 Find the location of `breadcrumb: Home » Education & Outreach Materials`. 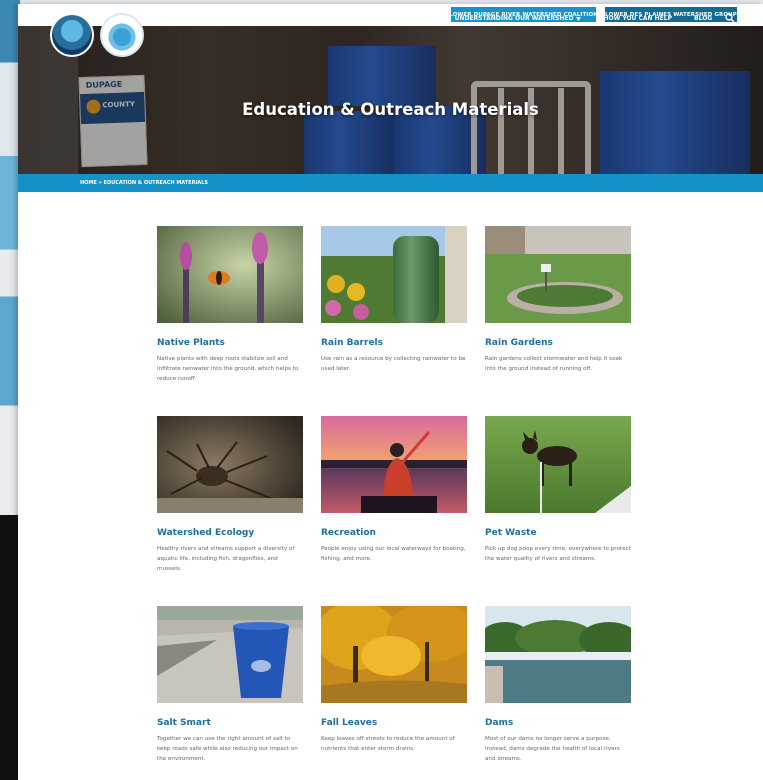

breadcrumb: Home » Education & Outreach Materials is located at coordinates (390, 183).